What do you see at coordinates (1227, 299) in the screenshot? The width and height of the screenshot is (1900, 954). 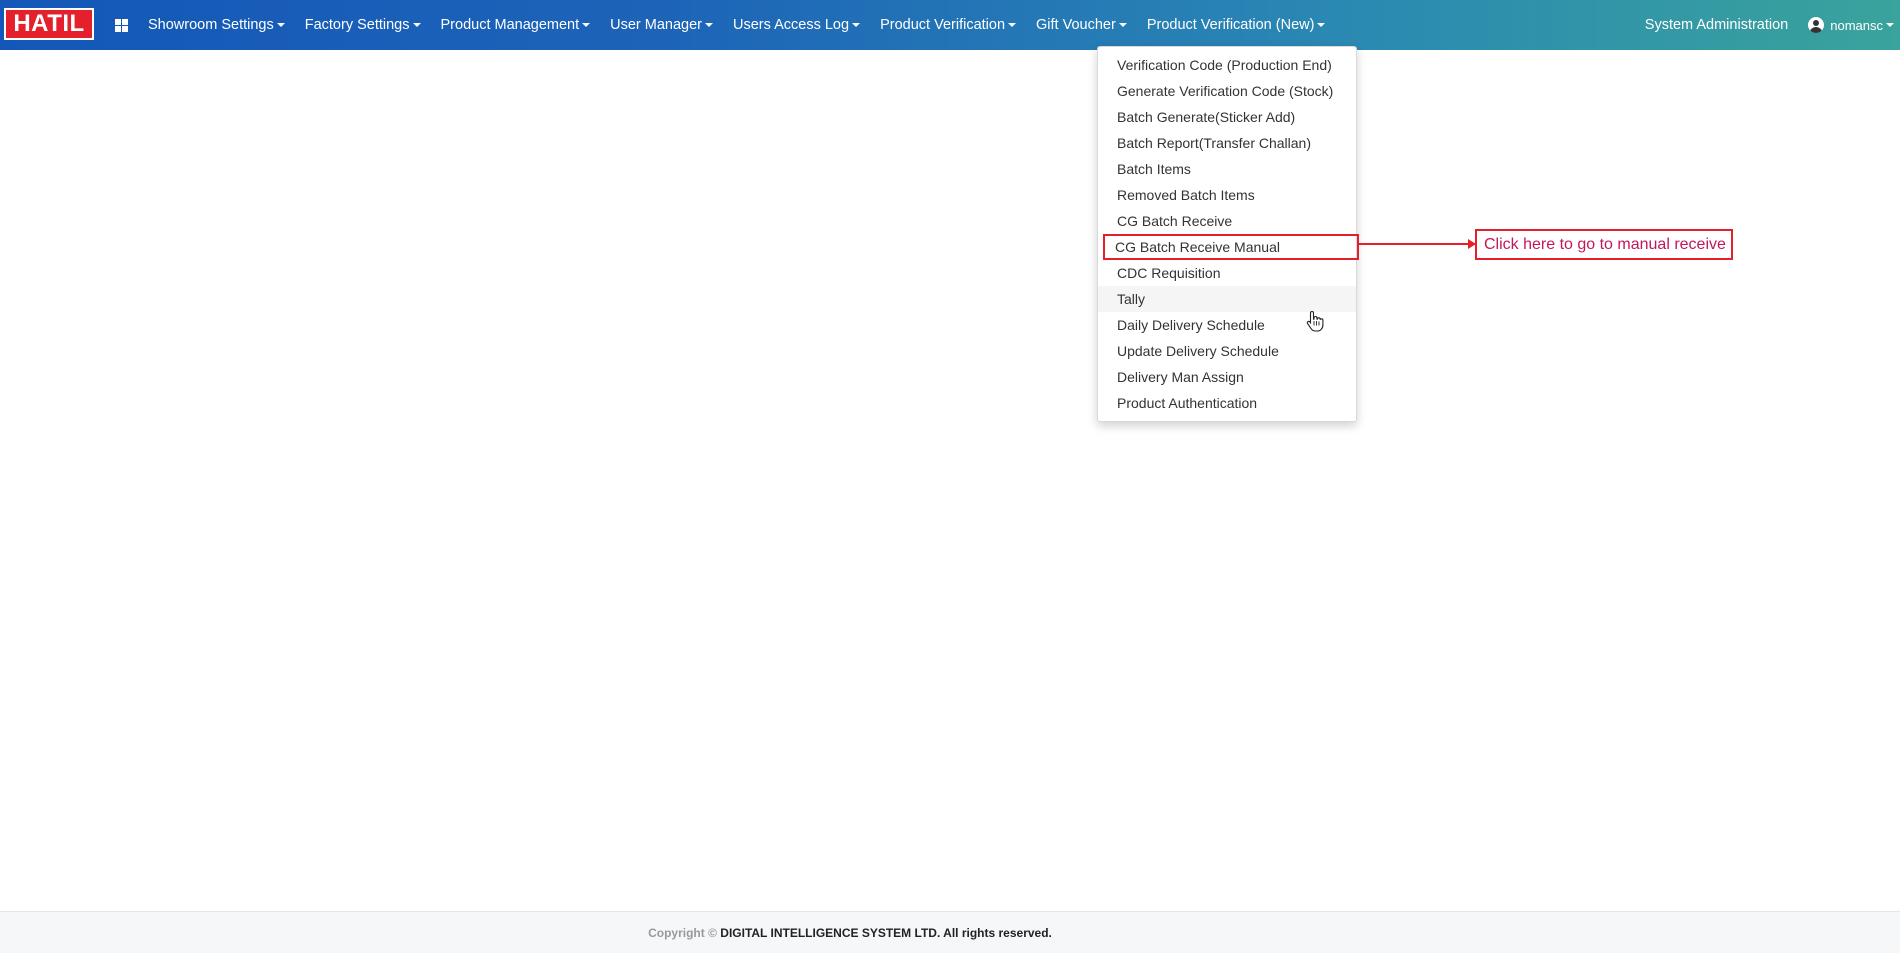 I see `menu-item-tally: Tally` at bounding box center [1227, 299].